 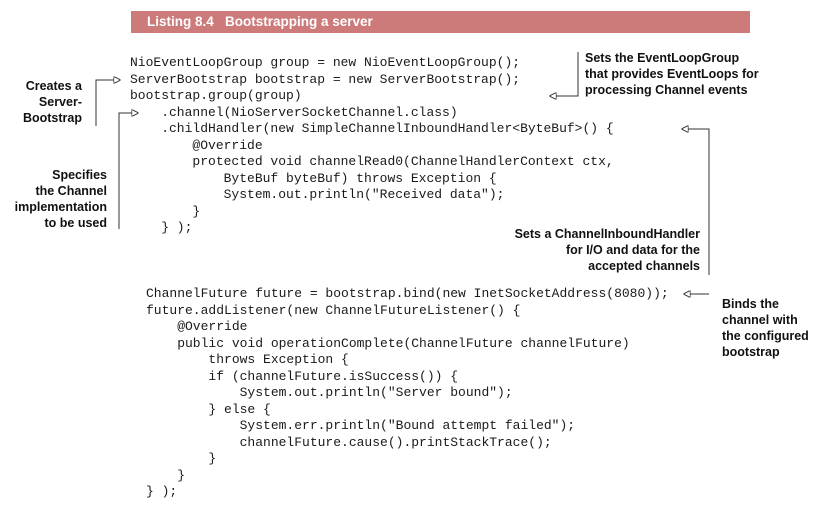 What do you see at coordinates (107, 103) in the screenshot?
I see `callout-line-creates-bootstrap` at bounding box center [107, 103].